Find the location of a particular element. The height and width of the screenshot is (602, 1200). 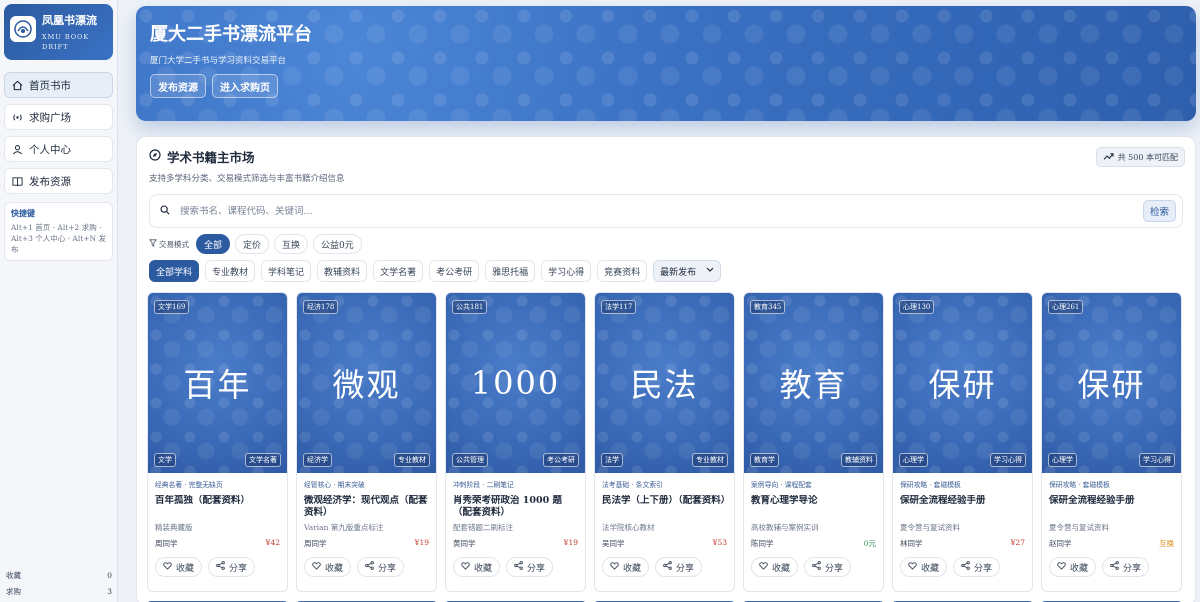

mode-chip-free: 公益0元 is located at coordinates (337, 244).